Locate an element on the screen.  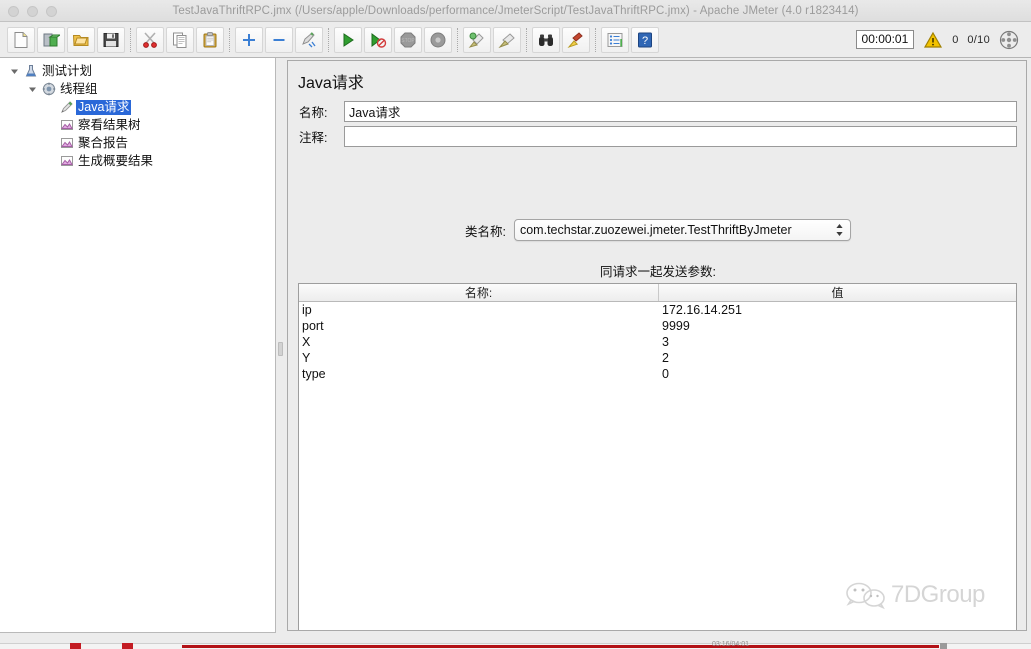
cell-value: 172.16.14.251 is located at coordinates (837, 310).